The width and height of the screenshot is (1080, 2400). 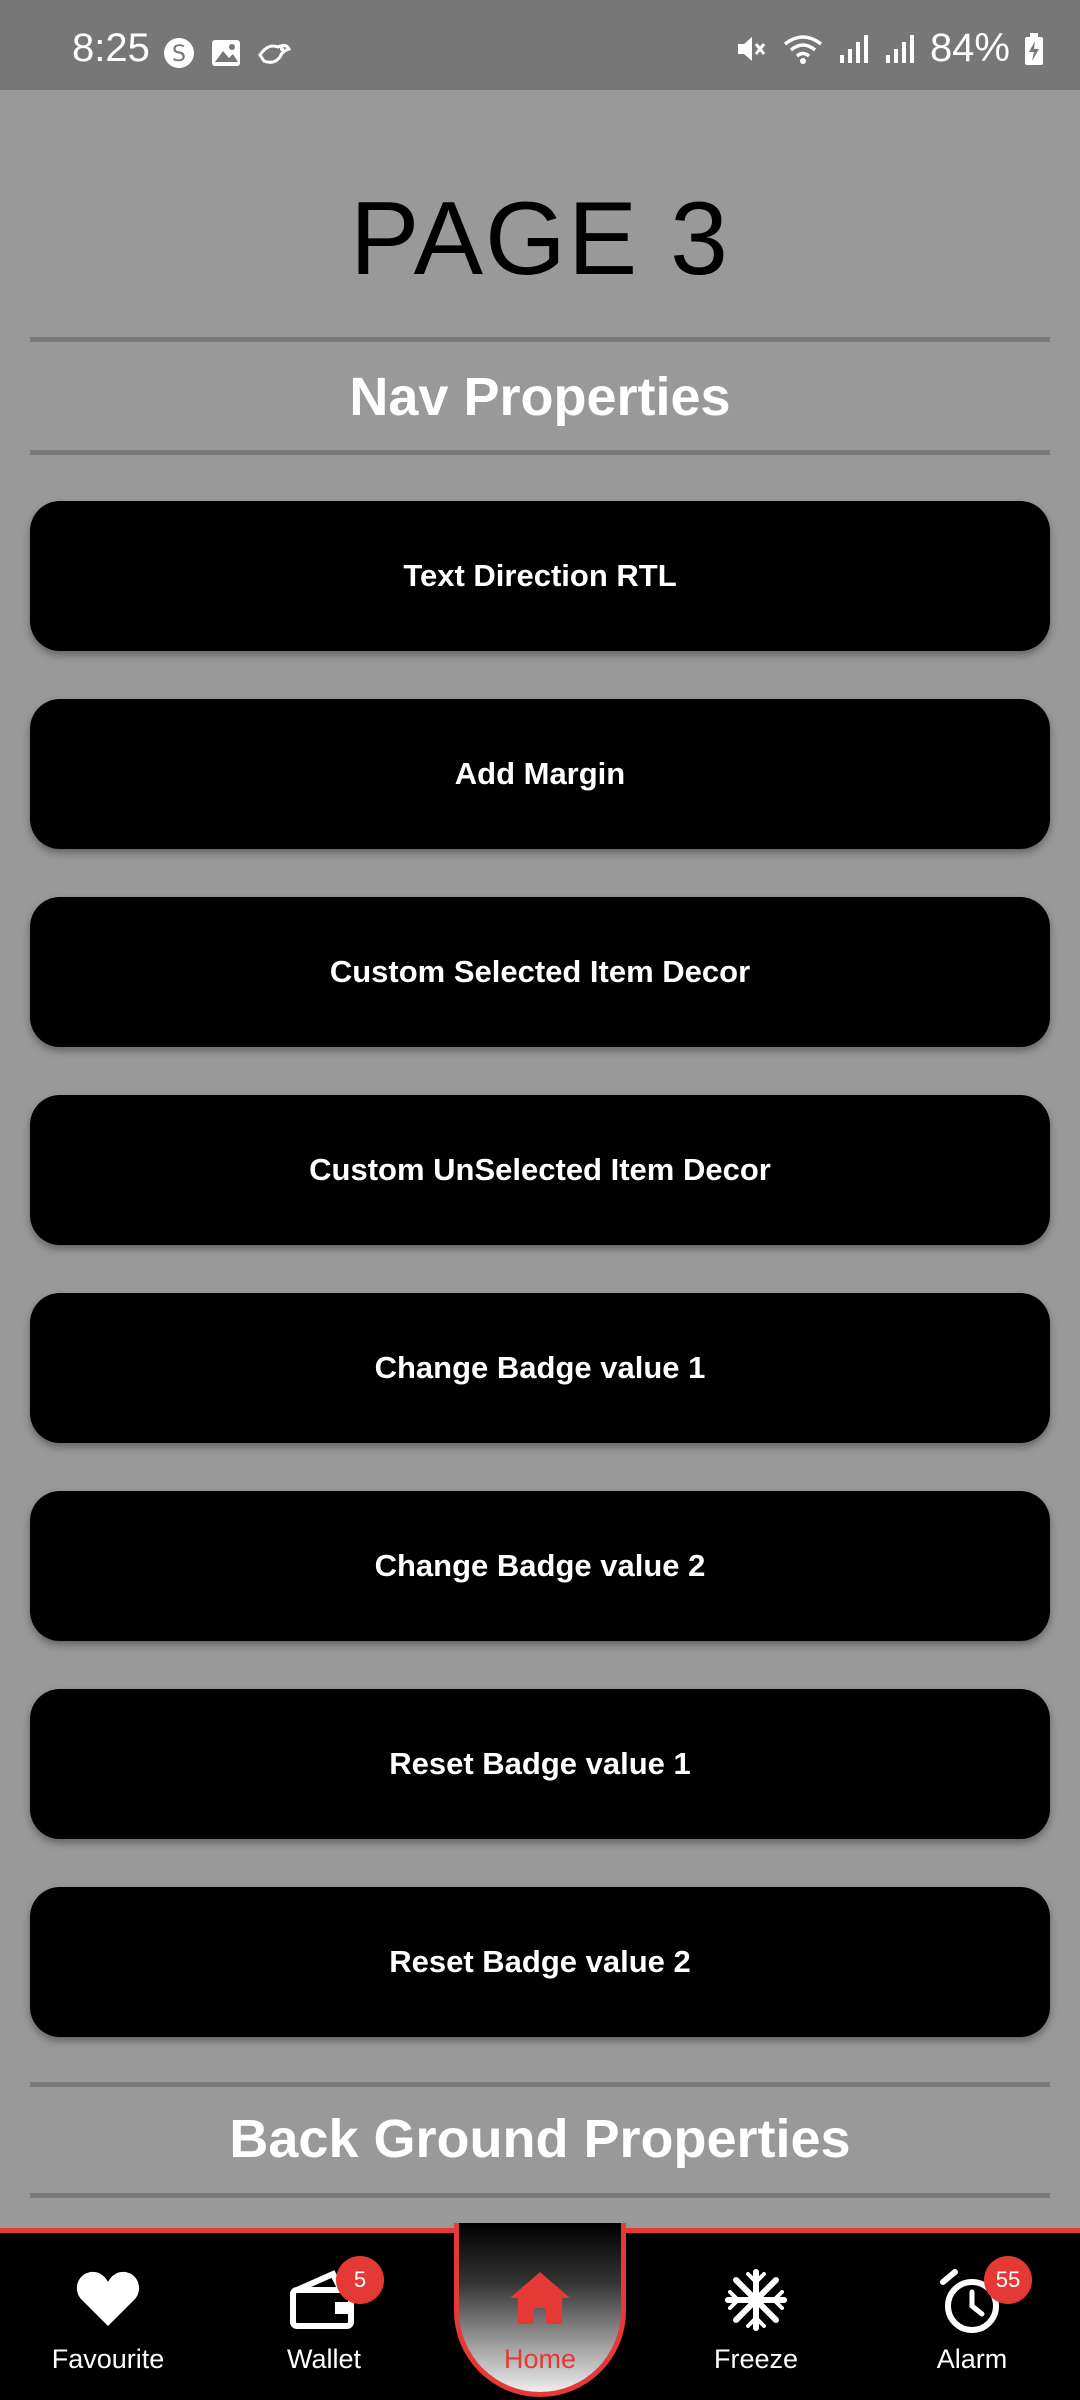 What do you see at coordinates (324, 2314) in the screenshot?
I see `nav-item-wallet: 5 Wallet` at bounding box center [324, 2314].